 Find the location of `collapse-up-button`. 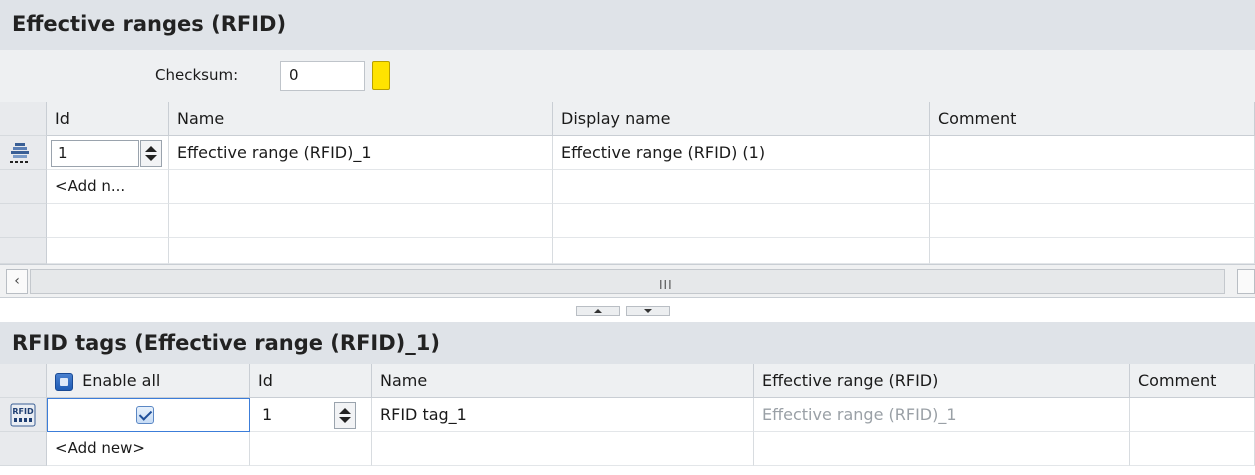

collapse-up-button is located at coordinates (598, 311).